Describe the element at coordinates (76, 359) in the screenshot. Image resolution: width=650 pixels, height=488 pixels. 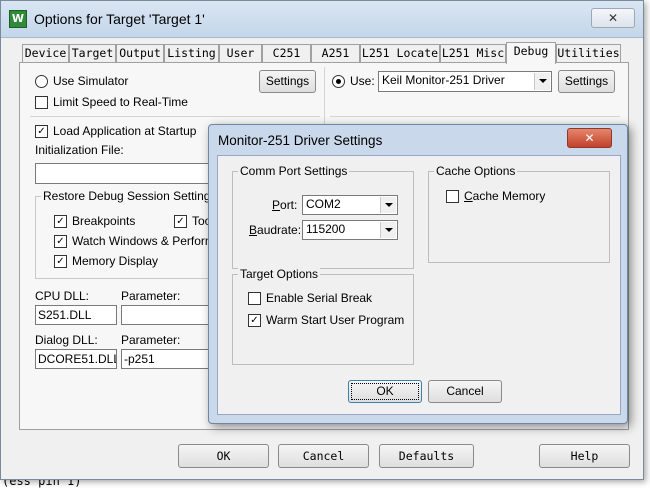
I see `dialog-dll-input: DCORE51.DLL` at that location.